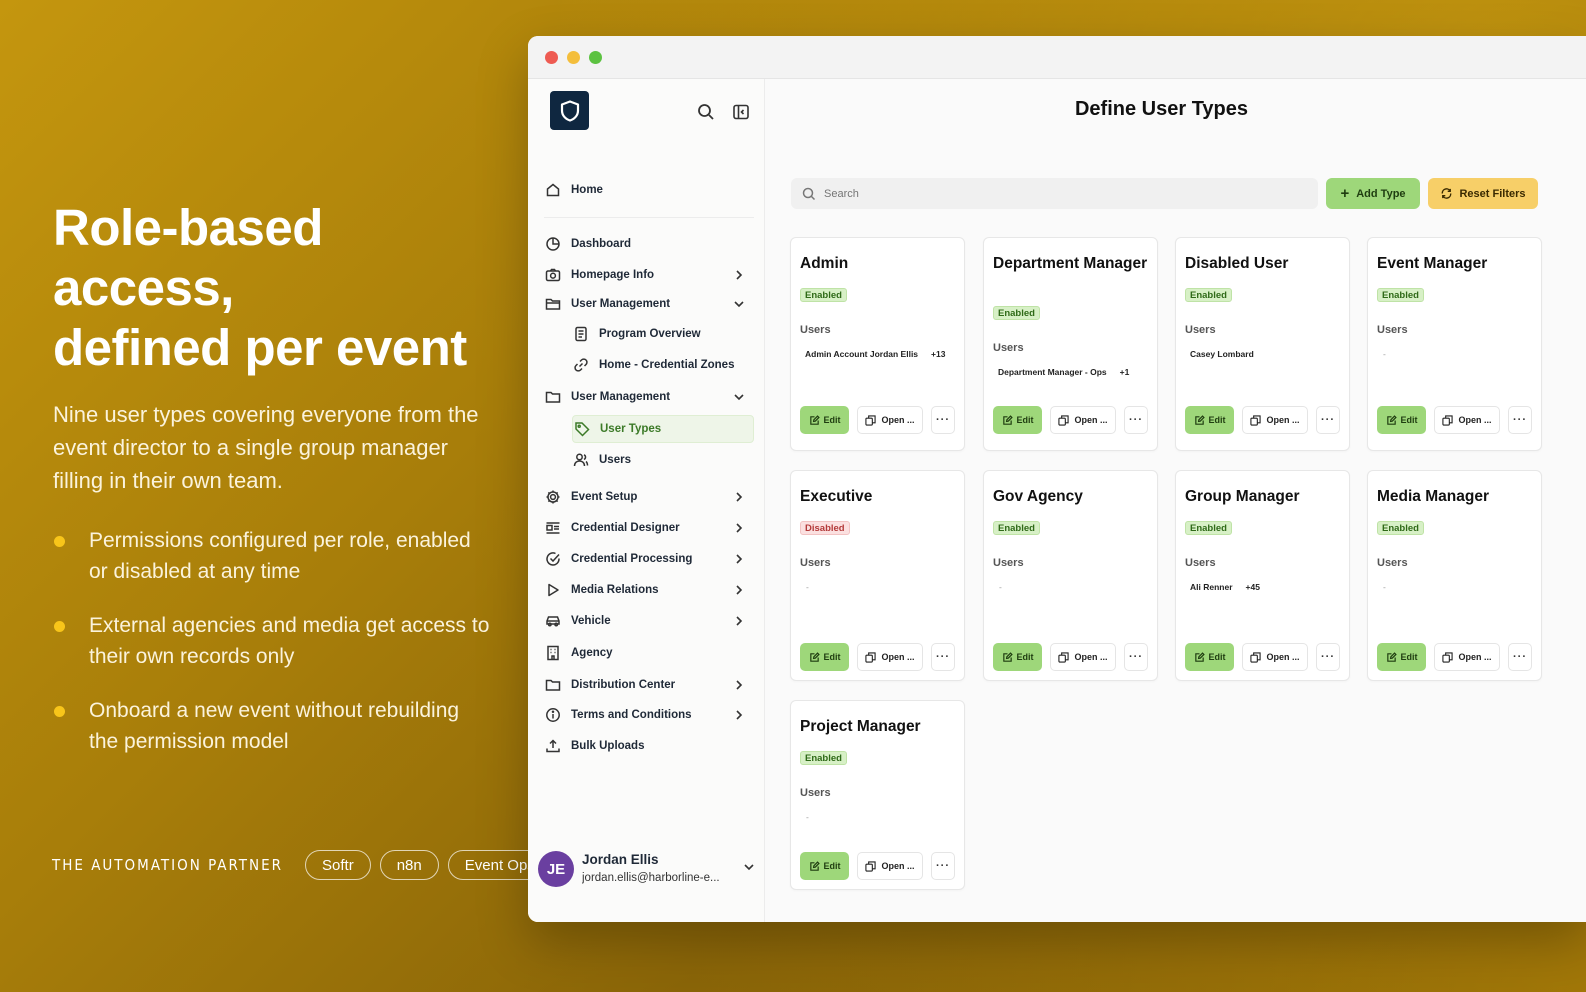 The width and height of the screenshot is (1586, 992). Describe the element at coordinates (650, 397) in the screenshot. I see `sidebar-item-user-management-2: User Management` at that location.